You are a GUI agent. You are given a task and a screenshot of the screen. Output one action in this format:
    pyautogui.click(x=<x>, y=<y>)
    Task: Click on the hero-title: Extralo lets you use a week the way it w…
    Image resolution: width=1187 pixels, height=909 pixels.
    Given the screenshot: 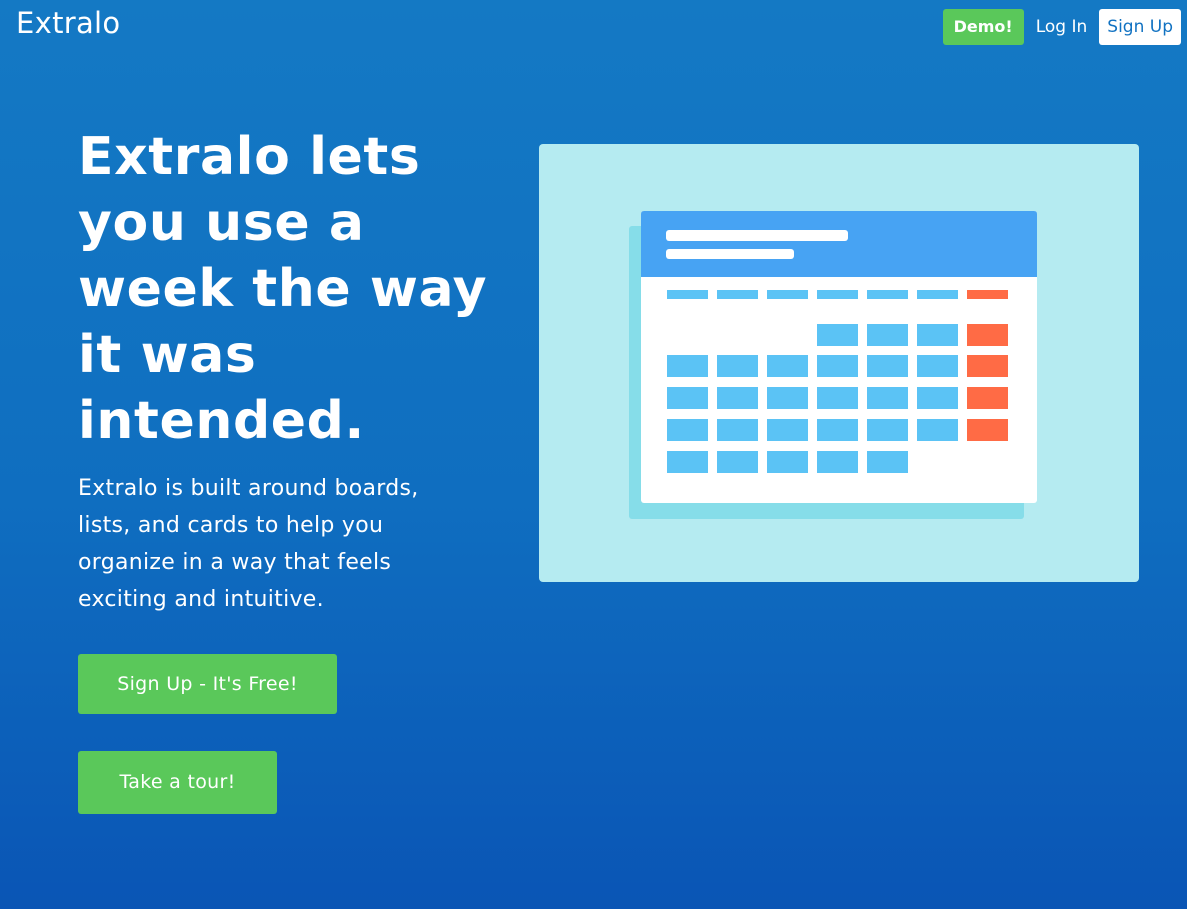 What is the action you would take?
    pyautogui.click(x=283, y=289)
    